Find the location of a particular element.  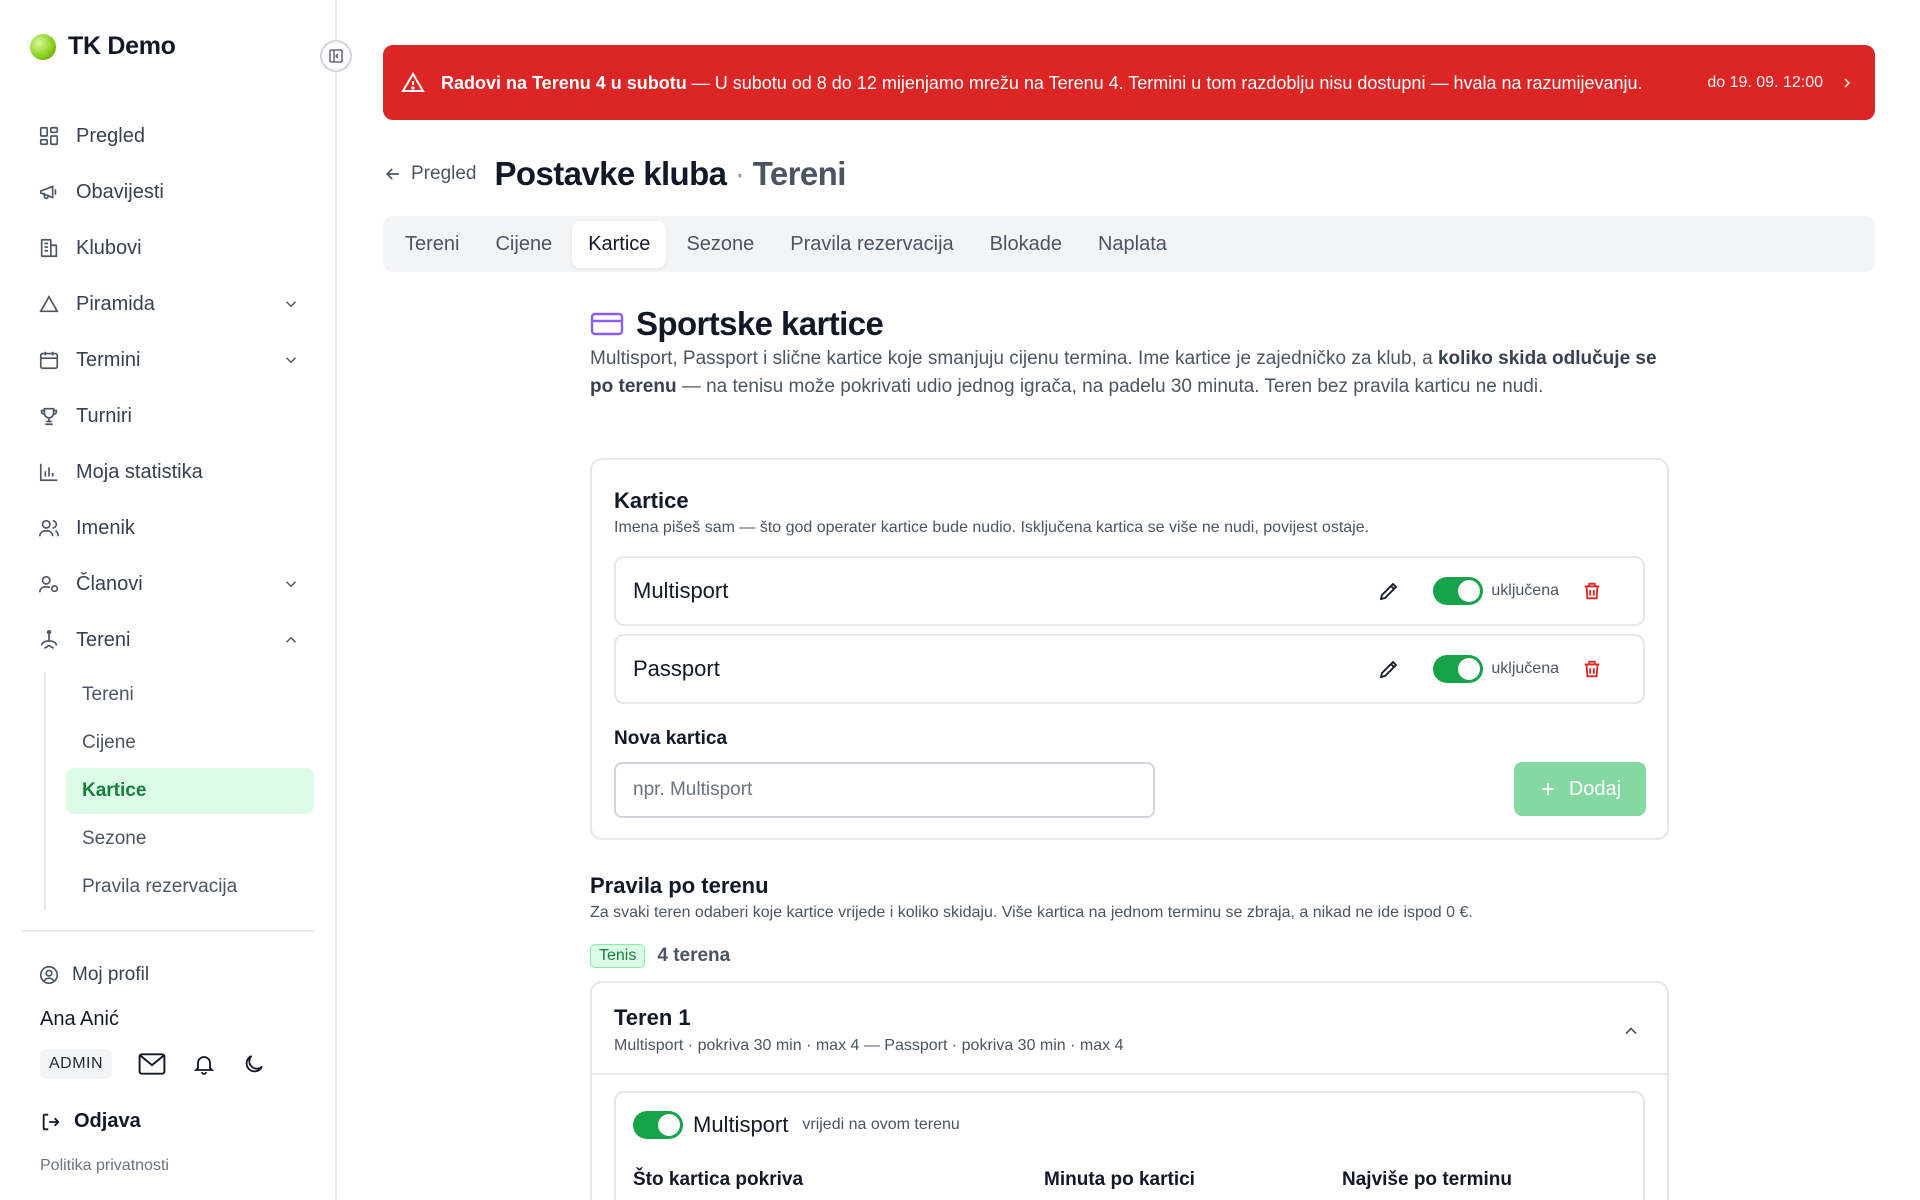

tab-pravila-rezervacija: Pravila rezervacija is located at coordinates (871, 244).